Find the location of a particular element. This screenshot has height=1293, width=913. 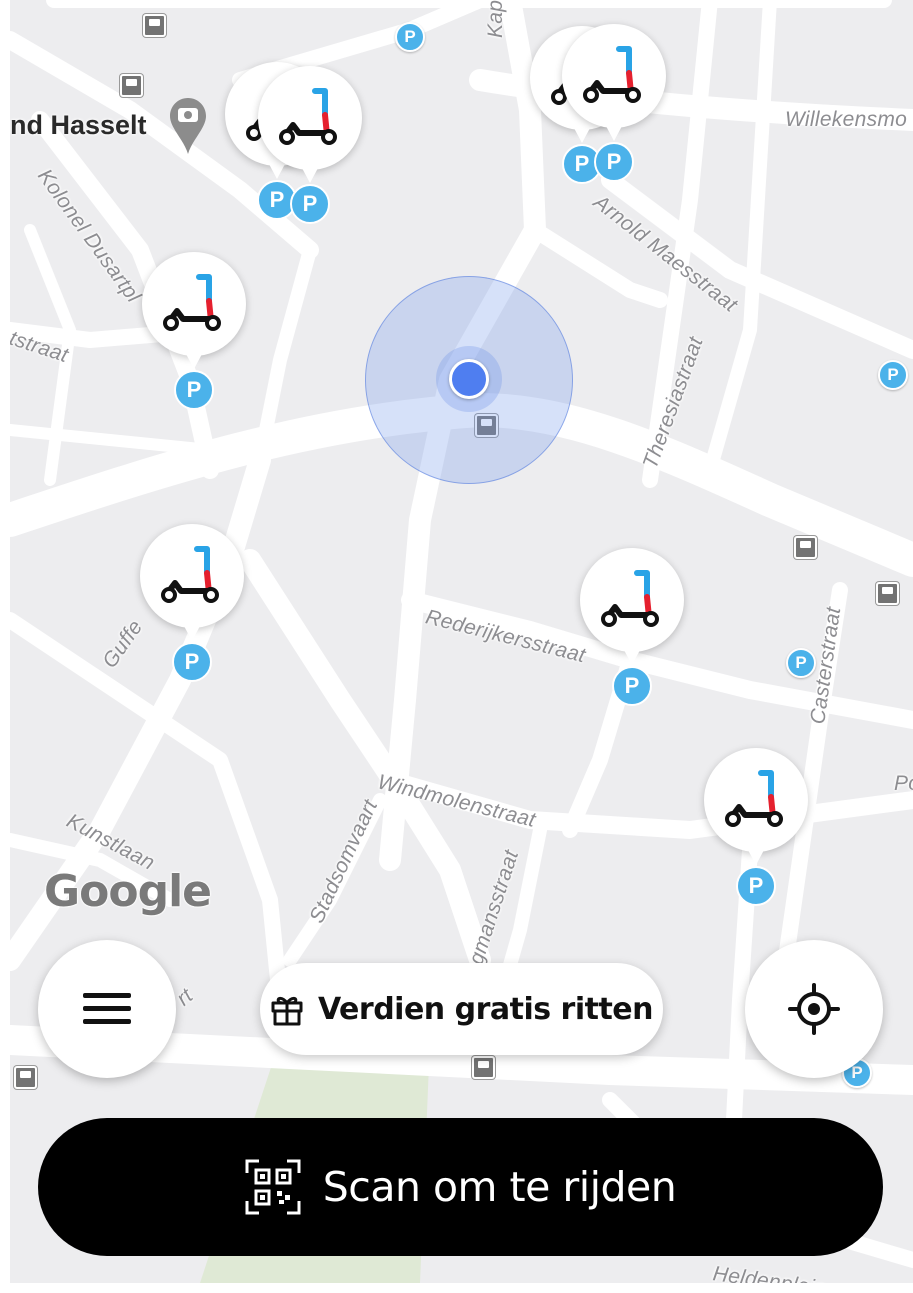

referral-label: Verdien gratis ritten is located at coordinates (485, 1009).